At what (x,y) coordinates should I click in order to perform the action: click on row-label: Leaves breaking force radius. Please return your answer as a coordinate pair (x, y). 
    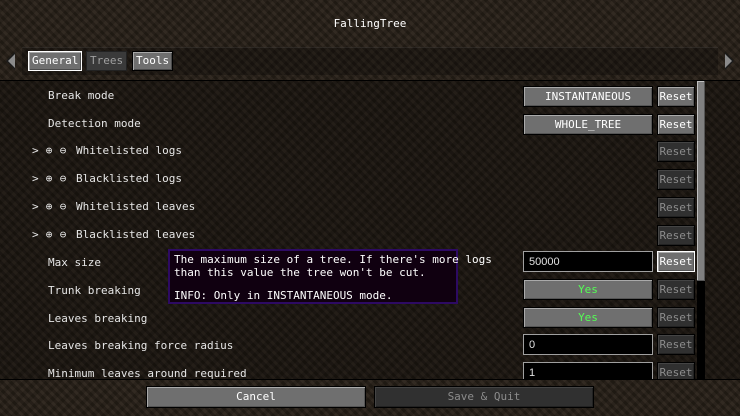
    Looking at the image, I should click on (141, 345).